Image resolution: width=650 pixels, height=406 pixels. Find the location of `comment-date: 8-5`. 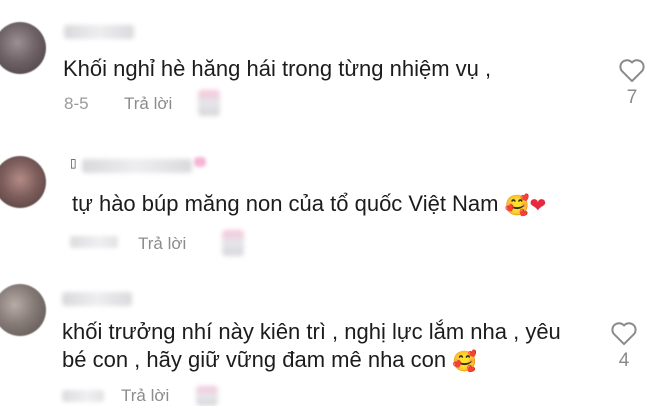

comment-date: 8-5 is located at coordinates (76, 103).